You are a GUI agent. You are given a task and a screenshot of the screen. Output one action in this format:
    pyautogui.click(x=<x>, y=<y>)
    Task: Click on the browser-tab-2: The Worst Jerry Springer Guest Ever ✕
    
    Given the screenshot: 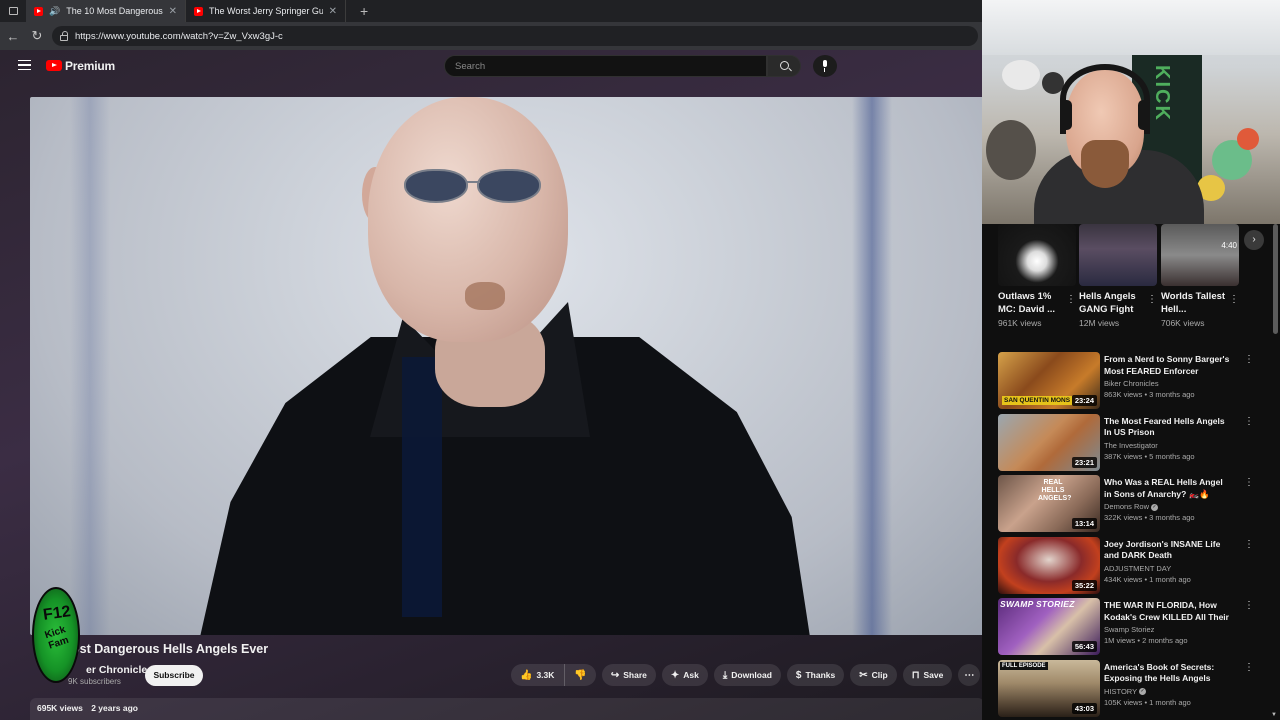 What is the action you would take?
    pyautogui.click(x=266, y=11)
    